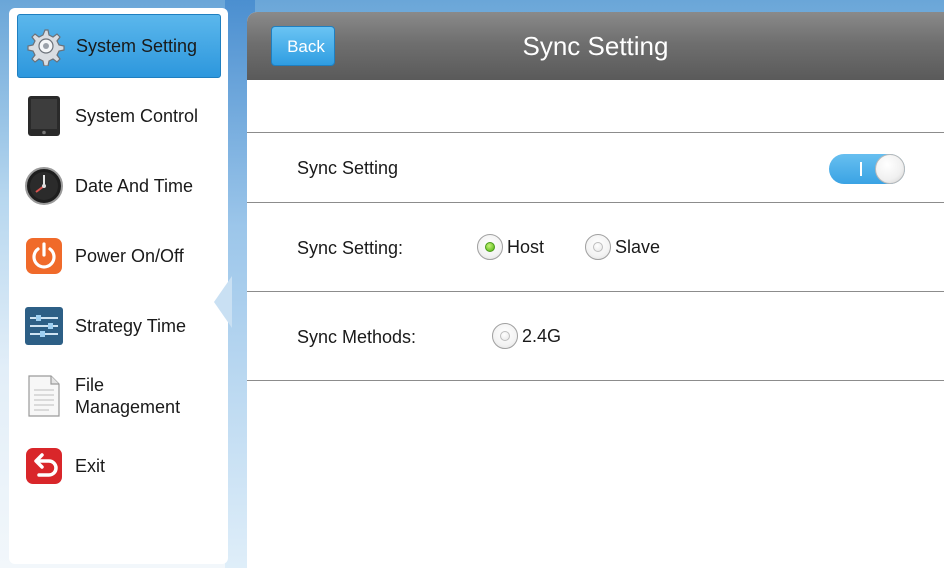  I want to click on sidebar-item-system-setting: System Setting, so click(119, 46).